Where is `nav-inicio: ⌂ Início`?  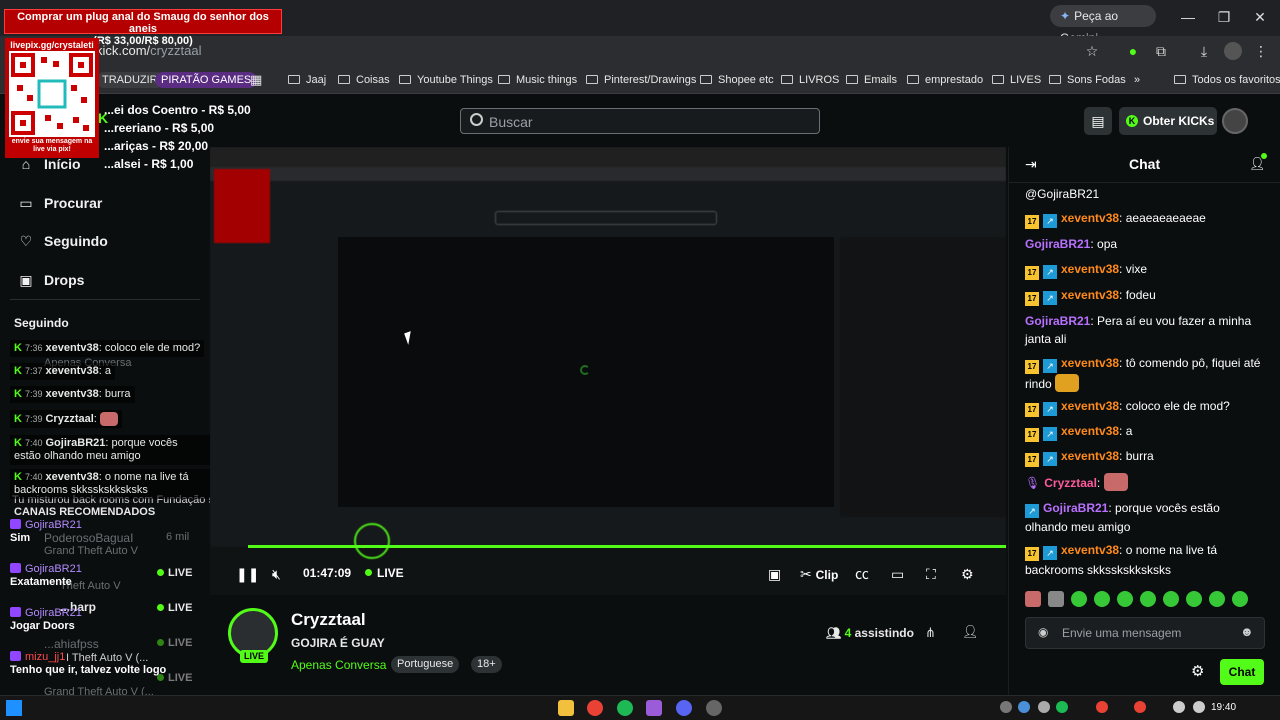
nav-inicio: ⌂ Início is located at coordinates (49, 164).